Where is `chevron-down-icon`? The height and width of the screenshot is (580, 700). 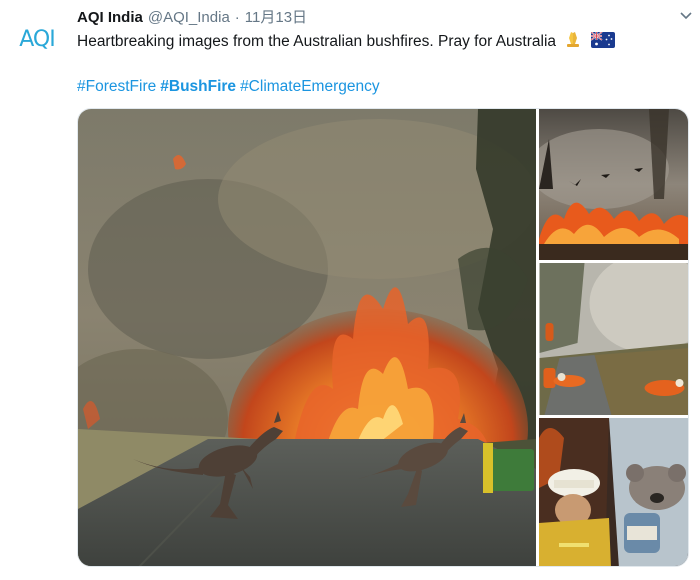
chevron-down-icon is located at coordinates (686, 16).